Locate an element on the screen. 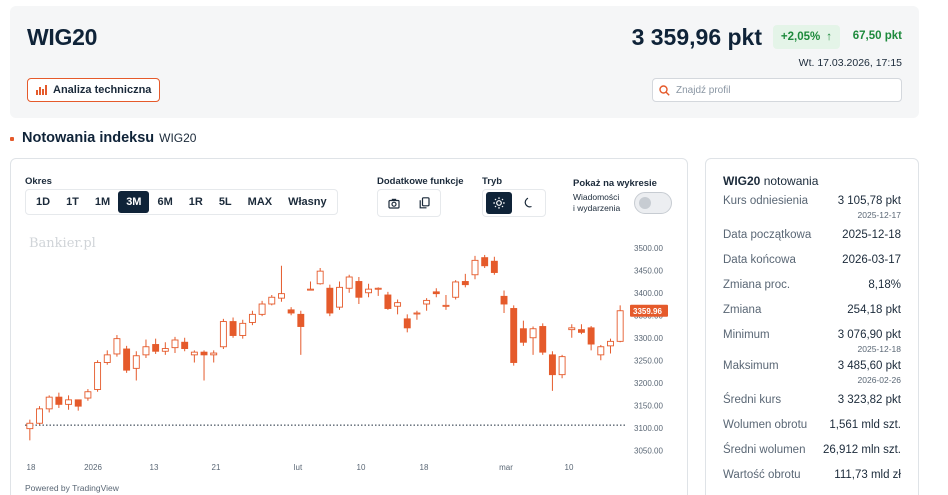  section-heading: Notowania indeksu WIG20 is located at coordinates (103, 138).